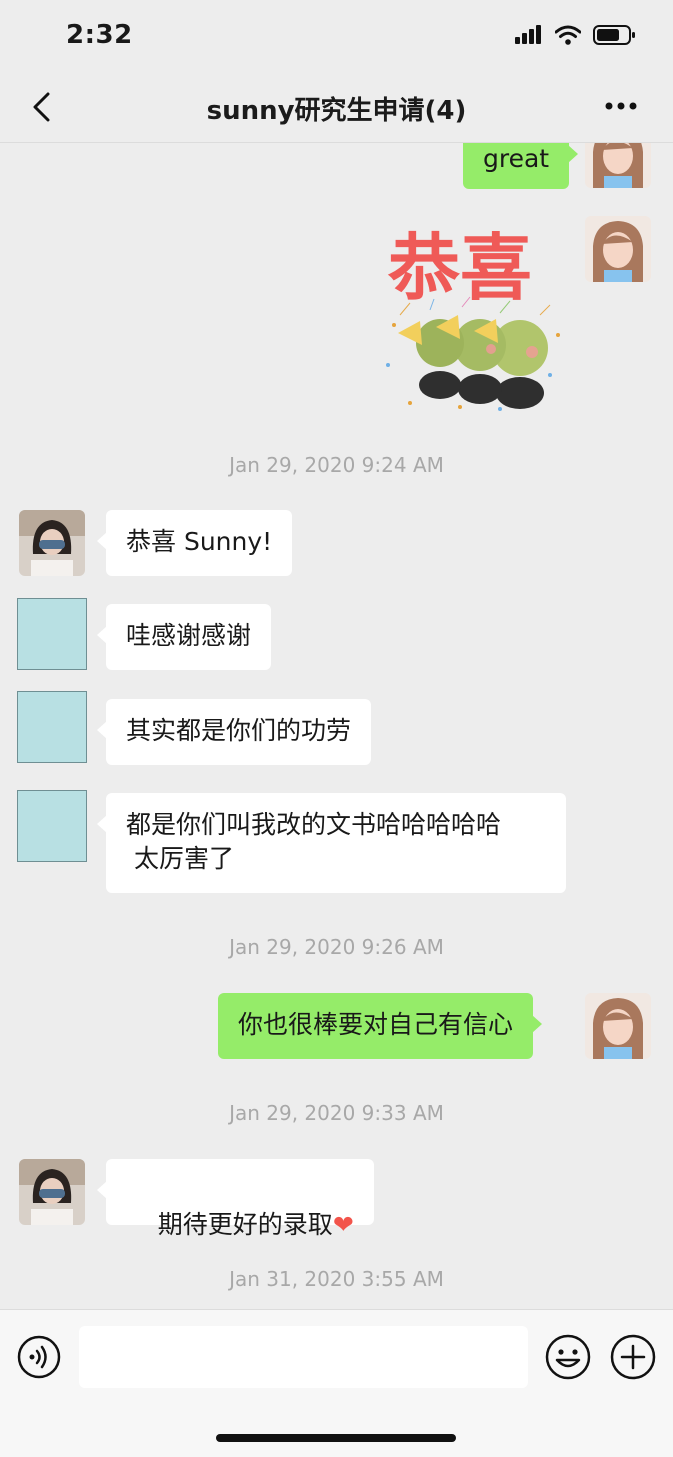 This screenshot has height=1457, width=673. Describe the element at coordinates (235, 1199) in the screenshot. I see `message-bubble-incoming: 期待更好的录取❤` at that location.